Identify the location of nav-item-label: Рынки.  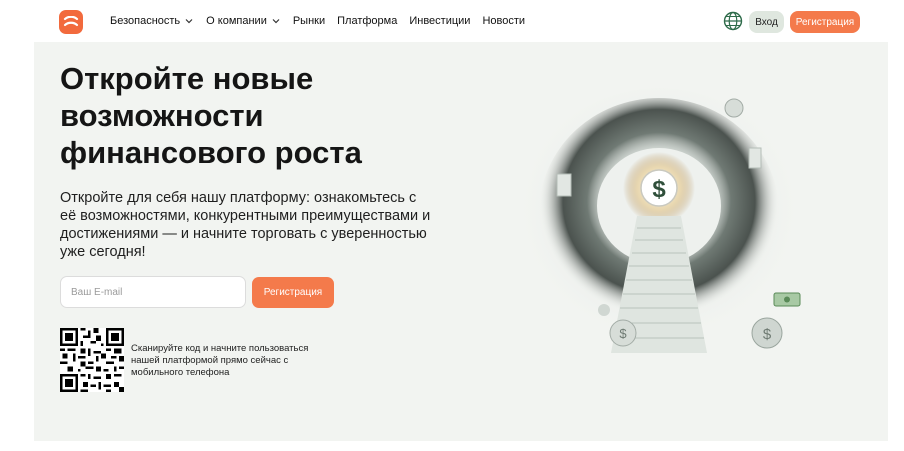
(309, 21).